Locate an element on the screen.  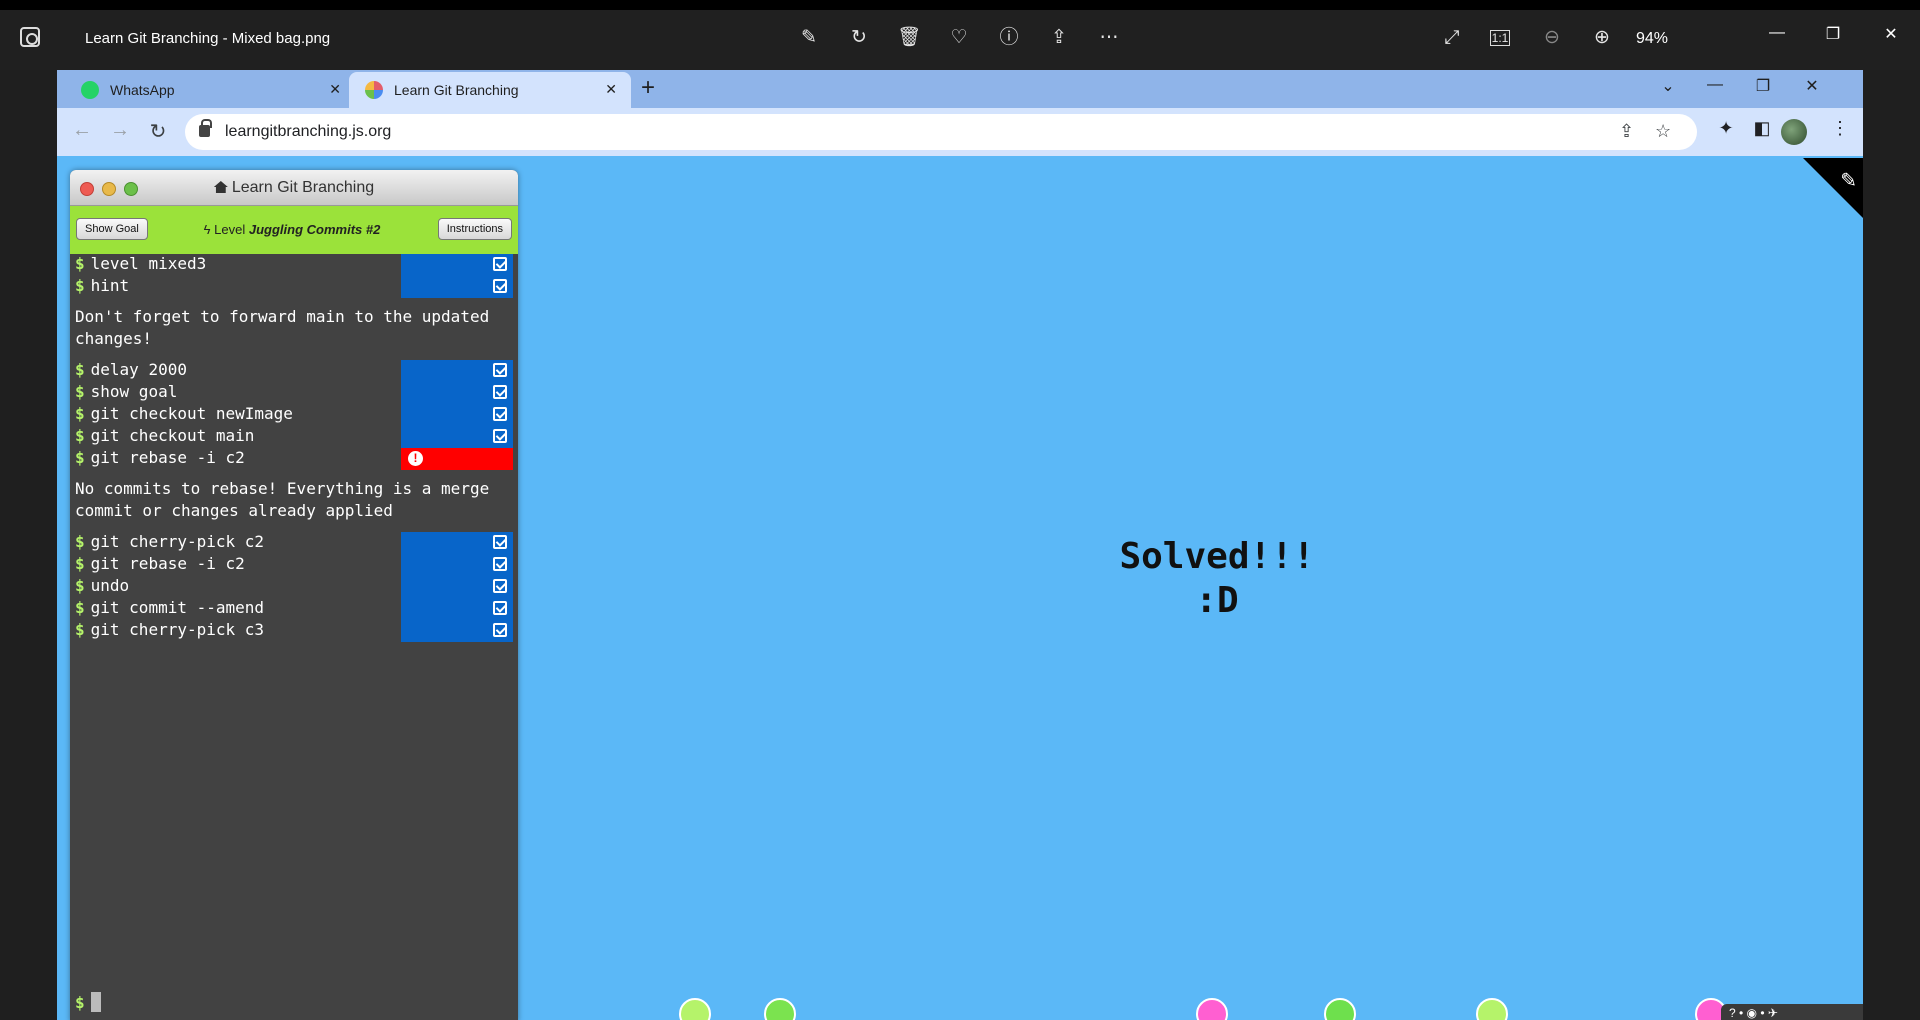
error-icon: ! is located at coordinates (415, 458).